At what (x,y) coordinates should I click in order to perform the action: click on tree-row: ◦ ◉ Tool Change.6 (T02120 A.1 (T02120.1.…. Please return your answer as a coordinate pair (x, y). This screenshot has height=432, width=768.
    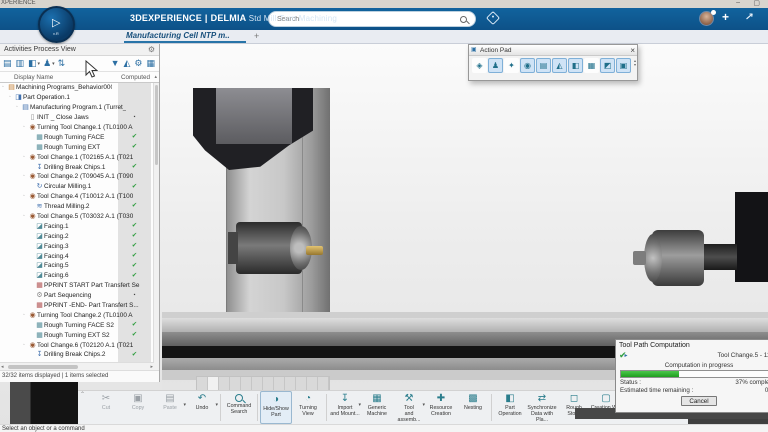
    Looking at the image, I should click on (77, 345).